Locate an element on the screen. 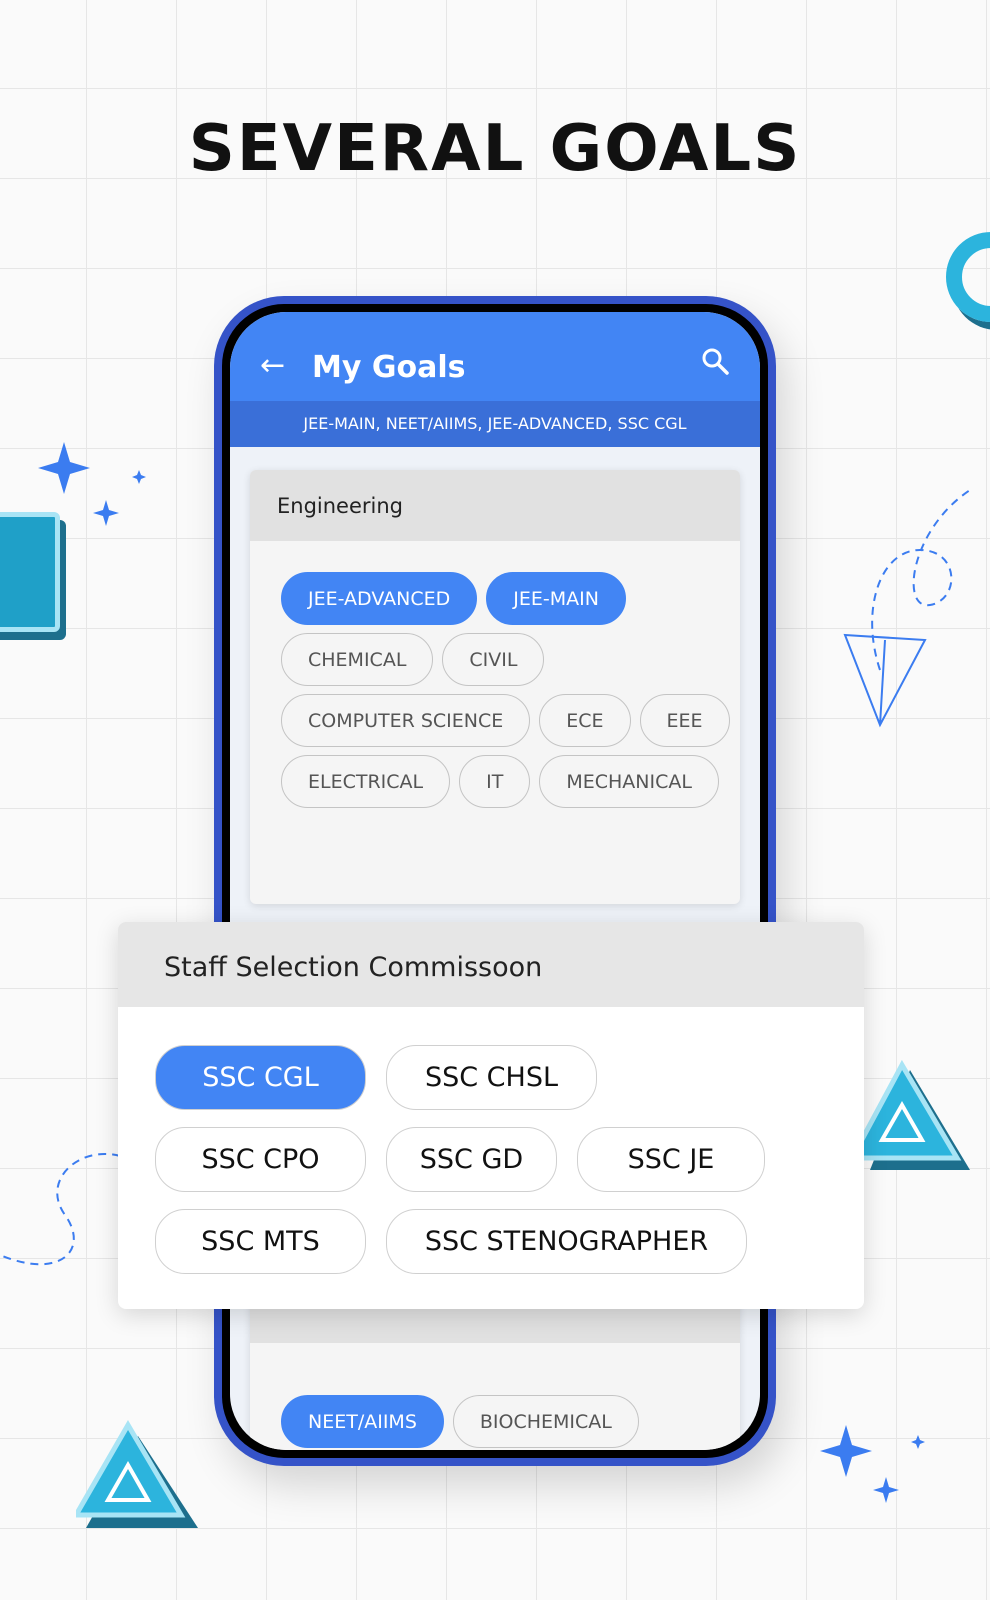 The width and height of the screenshot is (990, 1600). paper-plane-icon is located at coordinates (907, 609).